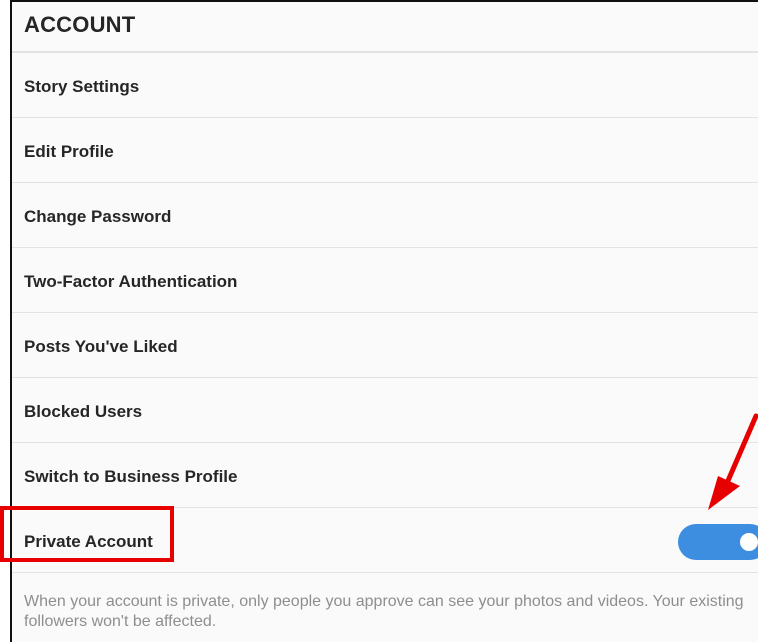  I want to click on section-header: ACCOUNT, so click(385, 27).